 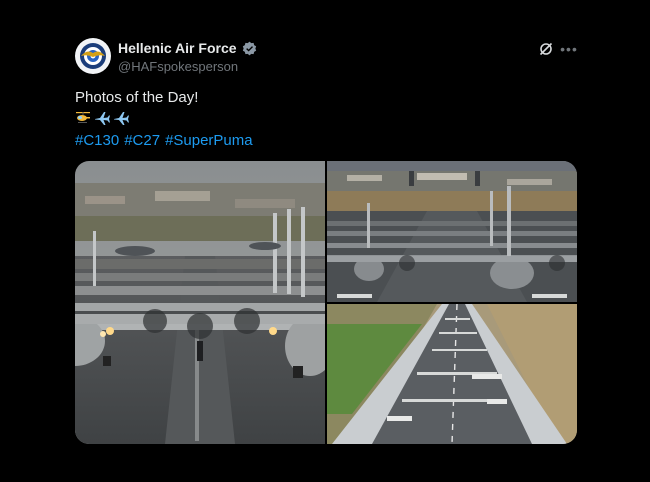 I want to click on photo-aerial-runway, so click(x=452, y=374).